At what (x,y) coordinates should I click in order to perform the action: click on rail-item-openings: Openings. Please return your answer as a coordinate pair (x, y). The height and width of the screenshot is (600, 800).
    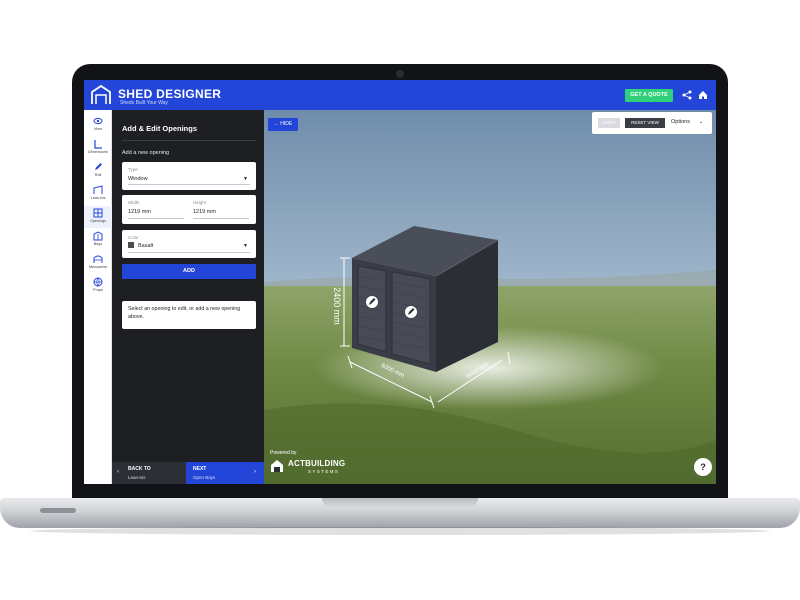
    Looking at the image, I should click on (98, 217).